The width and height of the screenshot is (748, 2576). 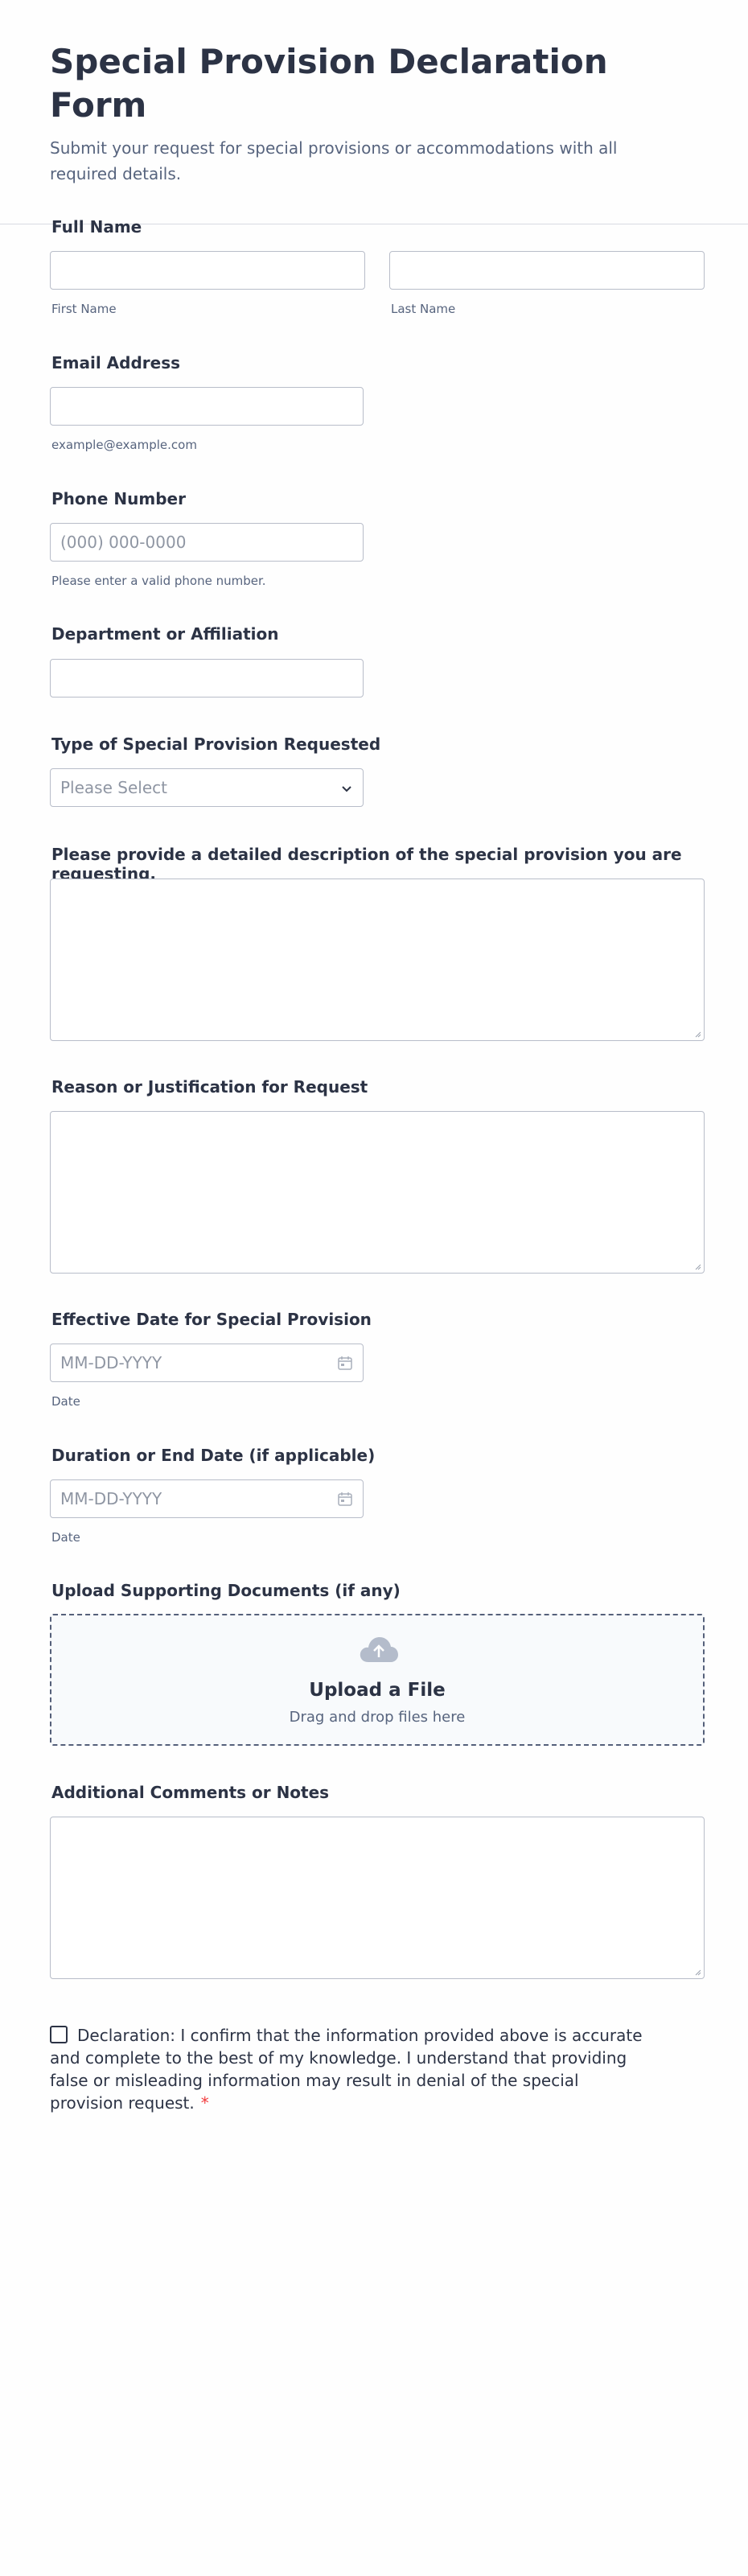 I want to click on chevron-down-icon, so click(x=346, y=789).